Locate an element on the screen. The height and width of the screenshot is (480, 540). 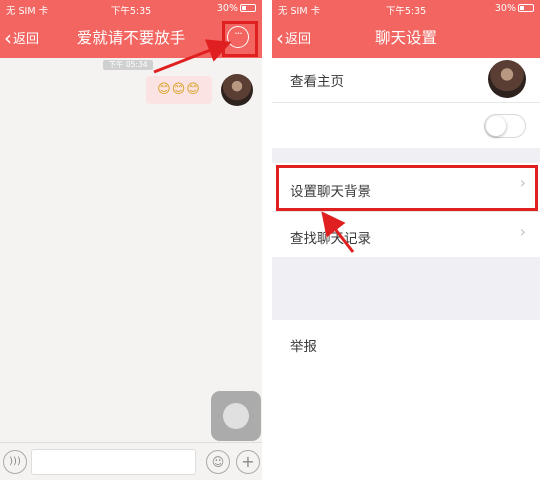
settings-navbar: ‹返回 聊天设置 is located at coordinates (406, 37).